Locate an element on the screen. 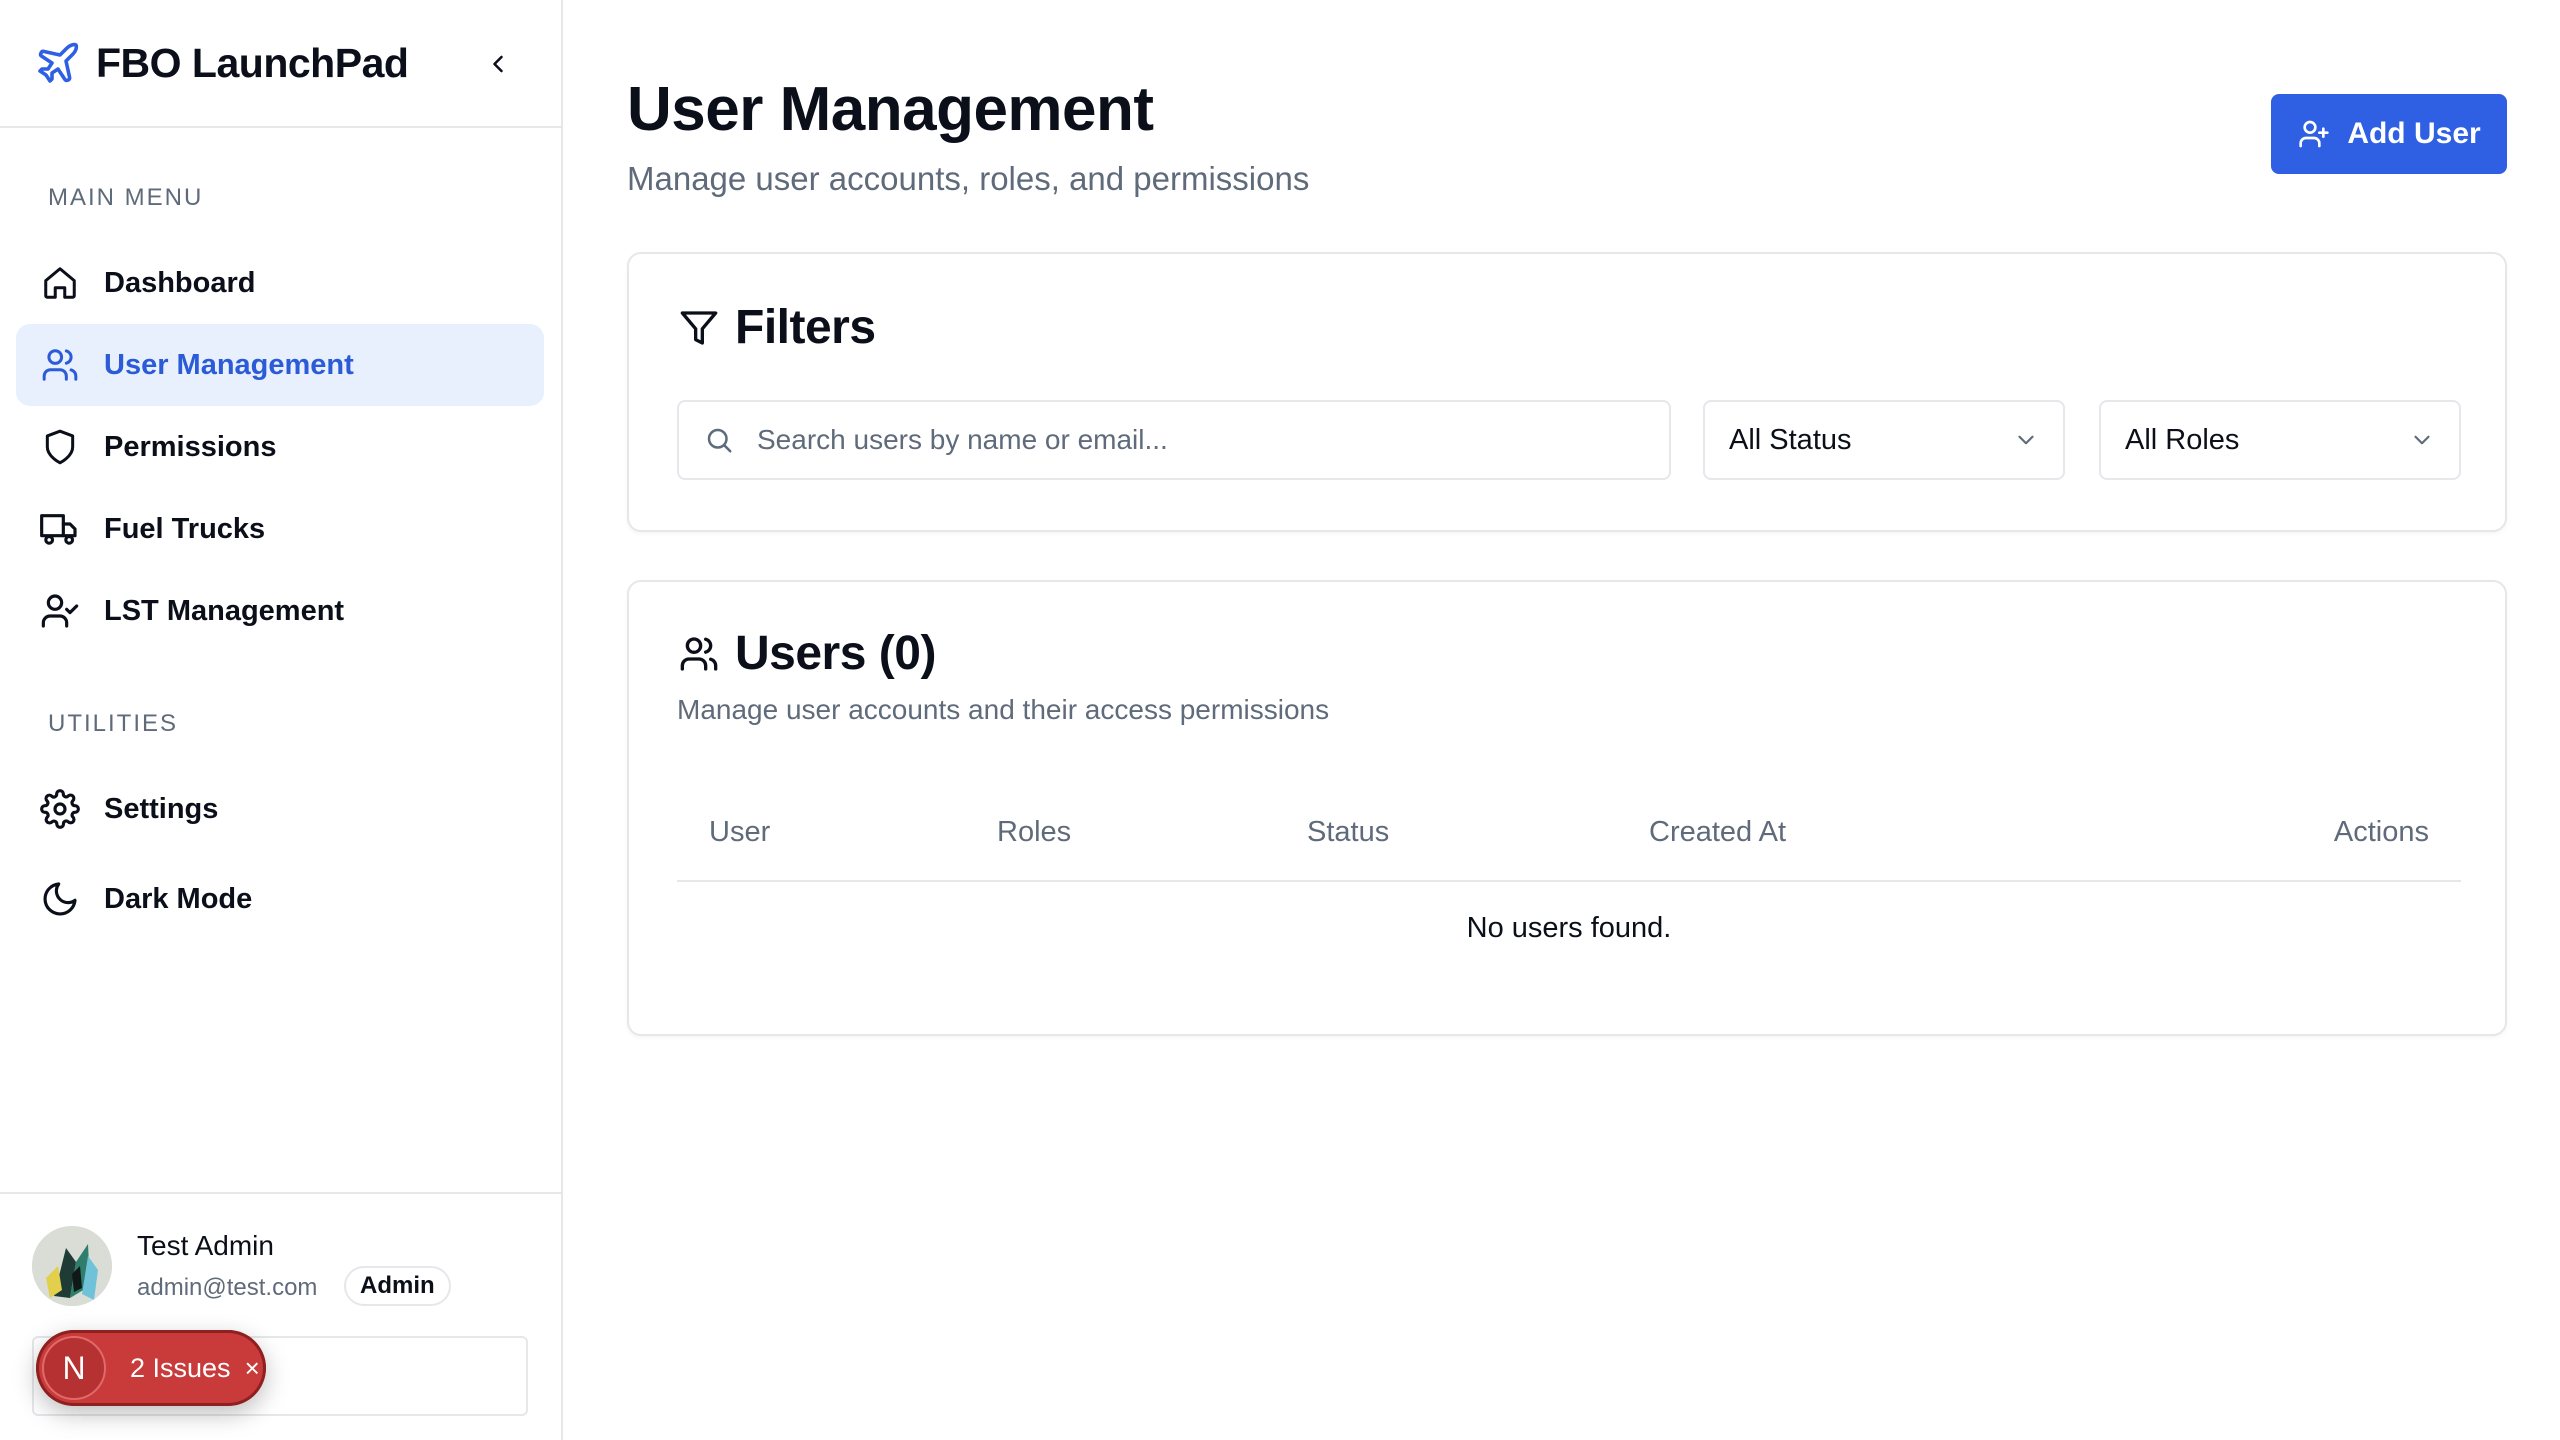 The height and width of the screenshot is (1440, 2560). column-header-roles: Roles is located at coordinates (1034, 832).